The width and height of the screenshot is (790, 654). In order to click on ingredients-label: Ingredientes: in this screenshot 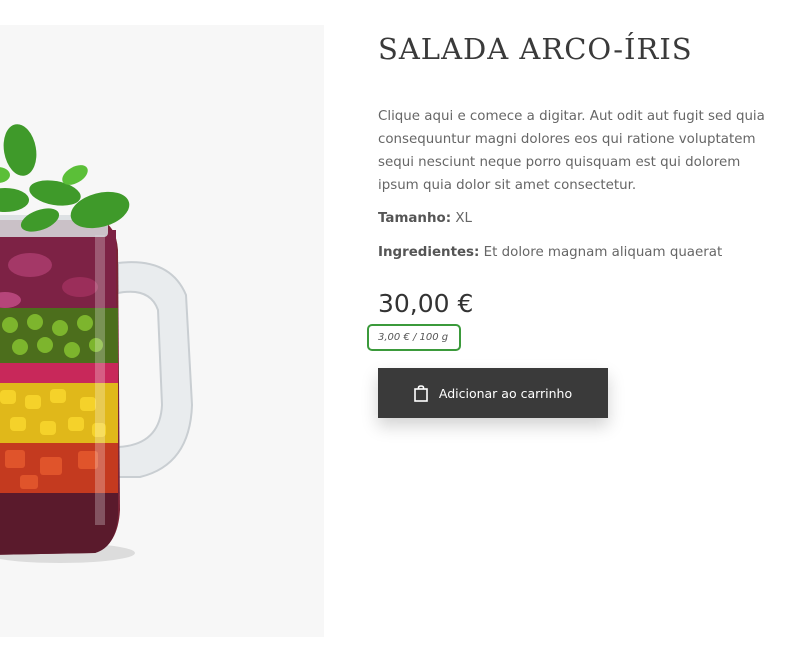, I will do `click(429, 252)`.